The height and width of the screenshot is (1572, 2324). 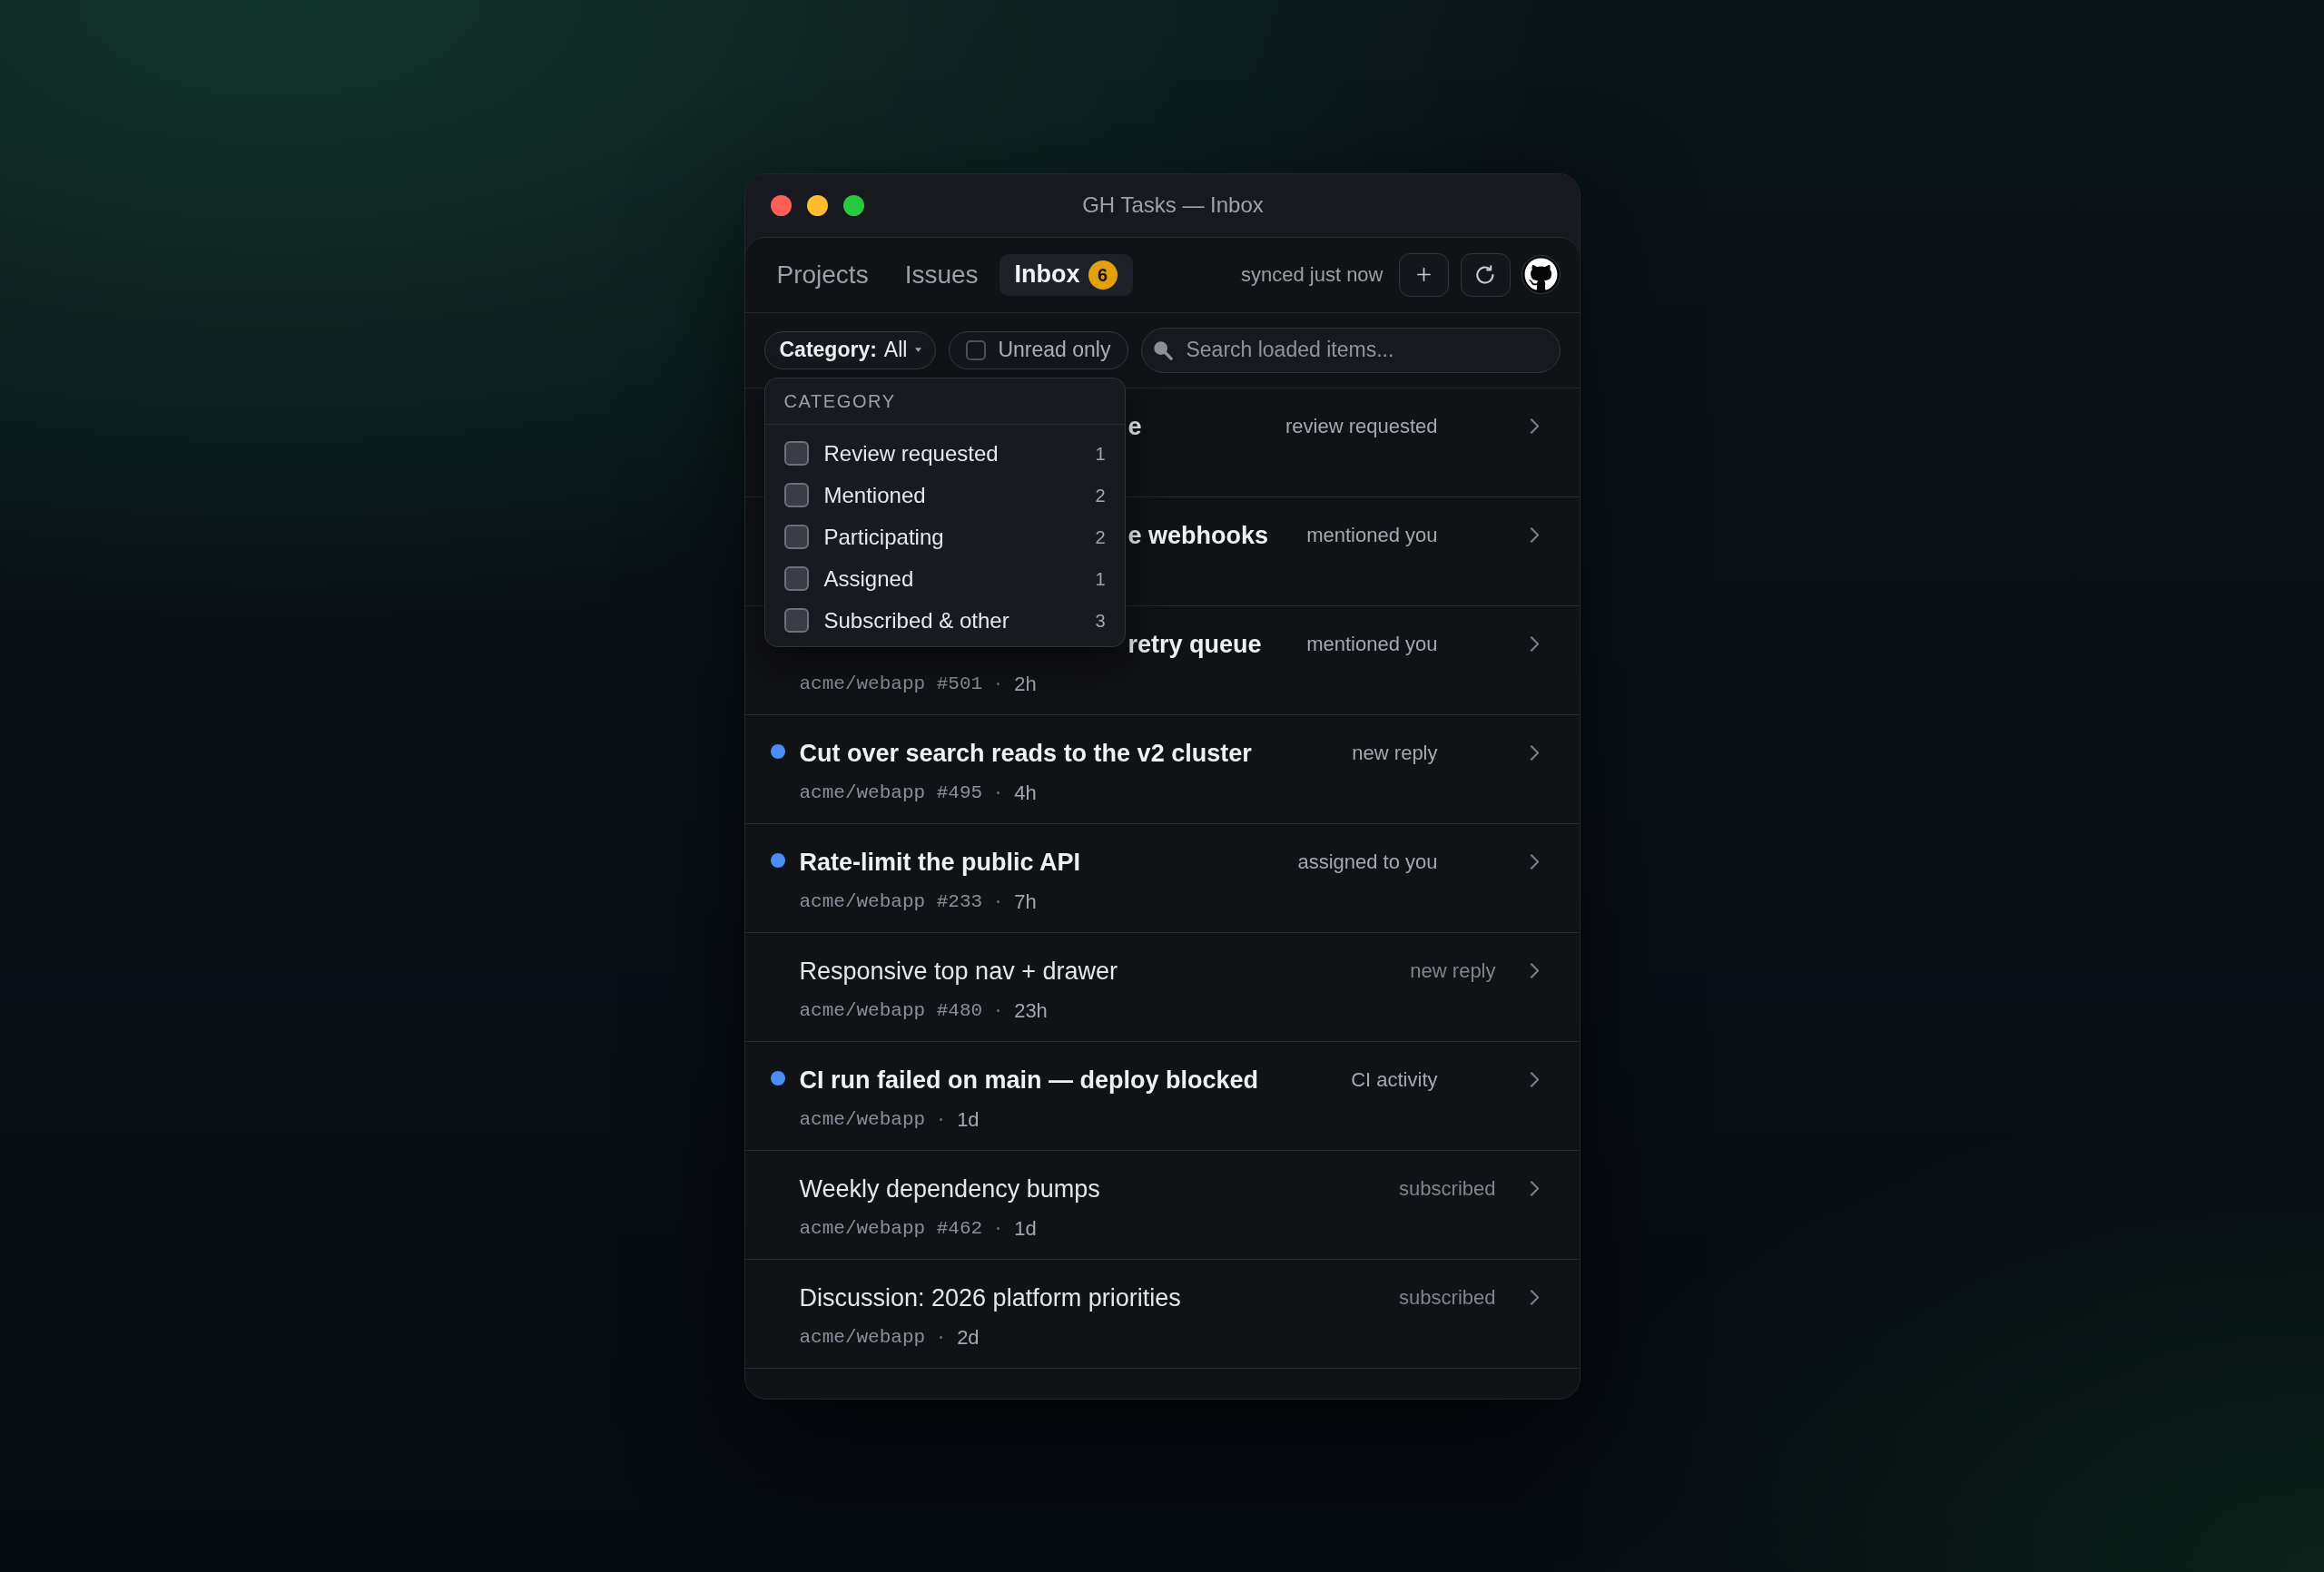 I want to click on zoom-button, so click(x=853, y=205).